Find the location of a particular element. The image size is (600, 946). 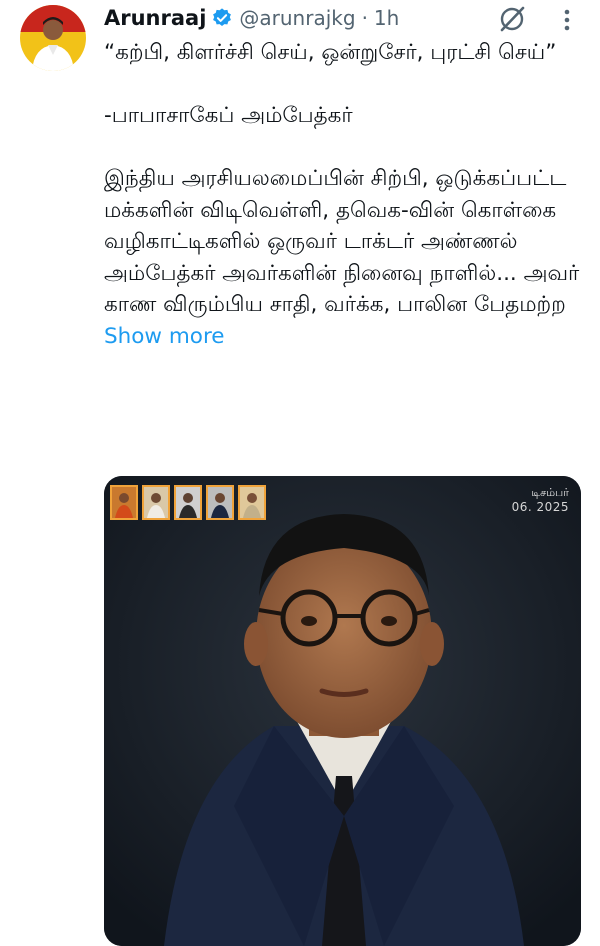

verified-badge-icon is located at coordinates (222, 18).